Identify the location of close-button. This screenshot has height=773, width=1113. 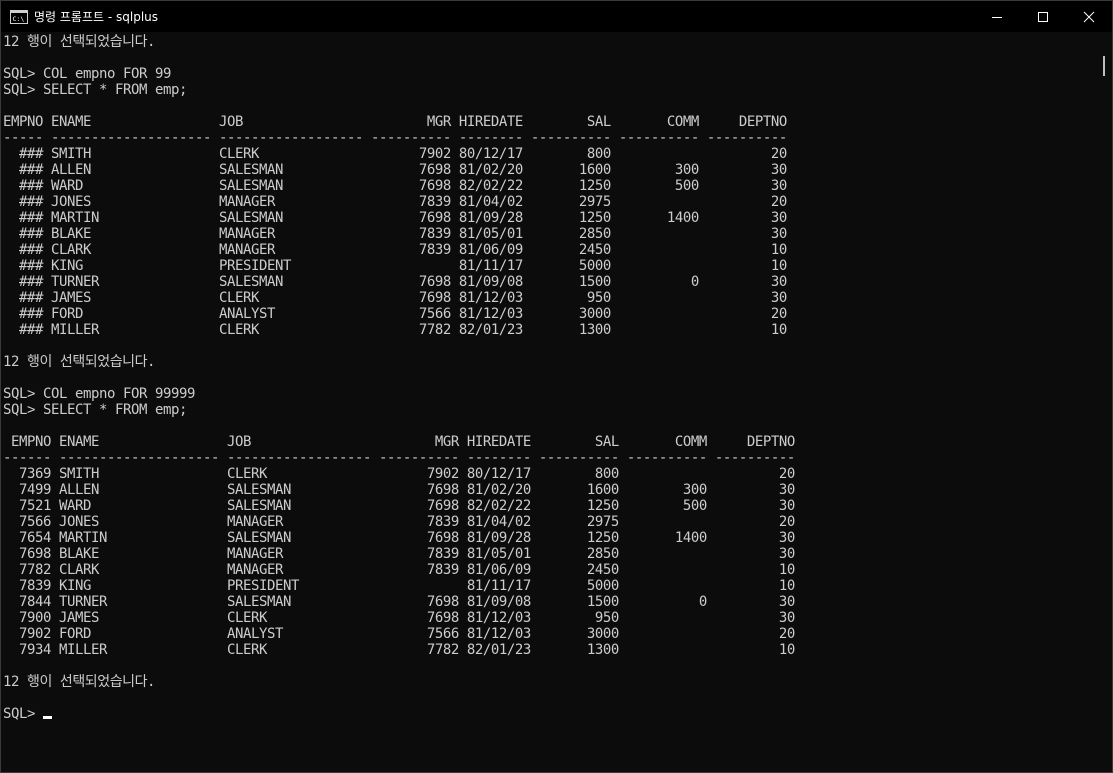
(1089, 16).